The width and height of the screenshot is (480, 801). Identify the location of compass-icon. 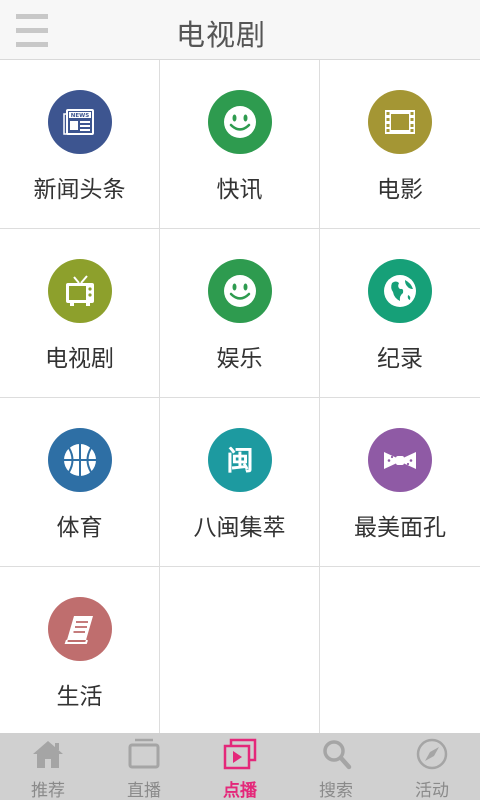
(432, 754).